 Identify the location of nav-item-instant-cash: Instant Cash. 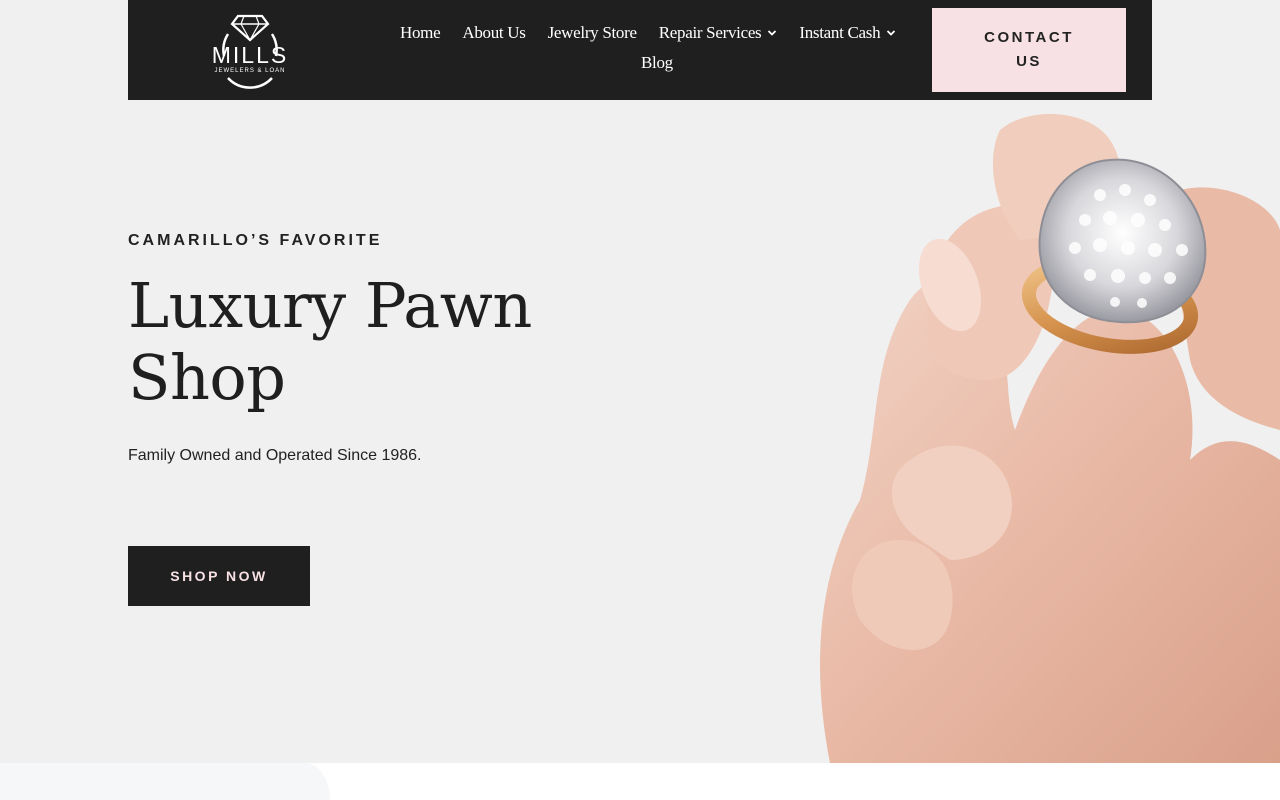
(847, 33).